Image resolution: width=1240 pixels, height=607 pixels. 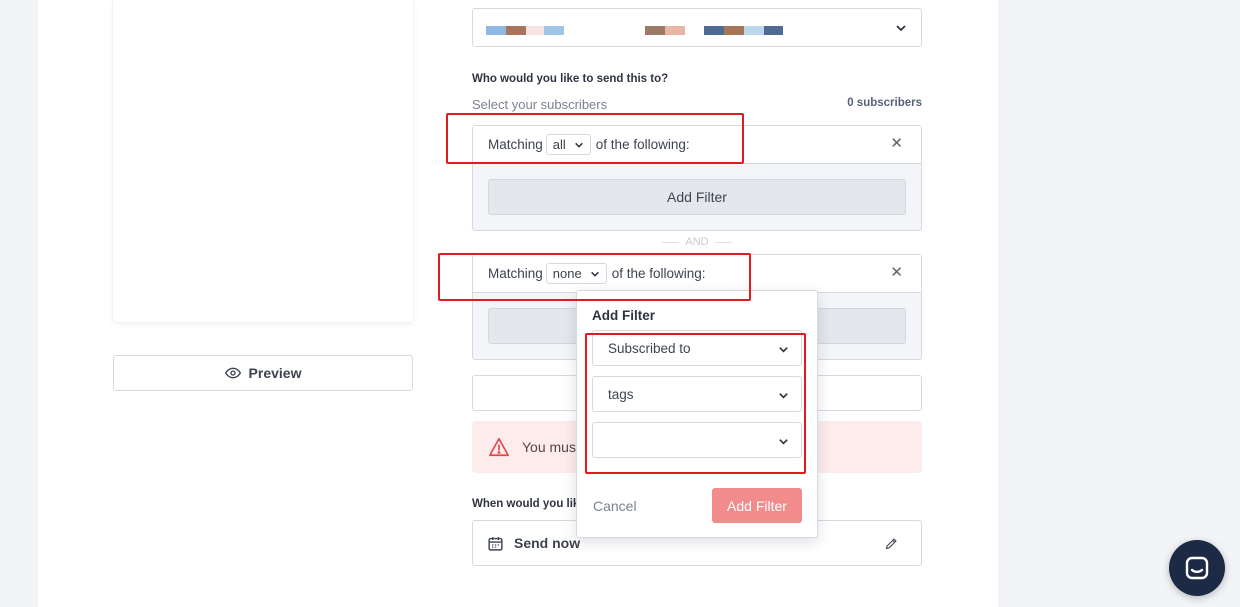 I want to click on match-mode-select: none, so click(x=576, y=273).